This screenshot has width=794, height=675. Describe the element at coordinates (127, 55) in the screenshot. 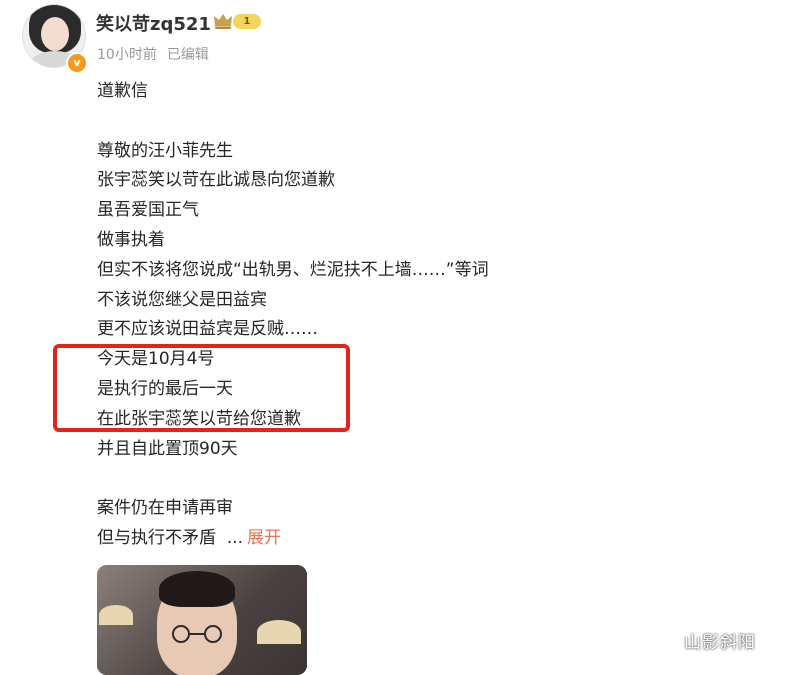

I see `post-time: 10小时前` at that location.